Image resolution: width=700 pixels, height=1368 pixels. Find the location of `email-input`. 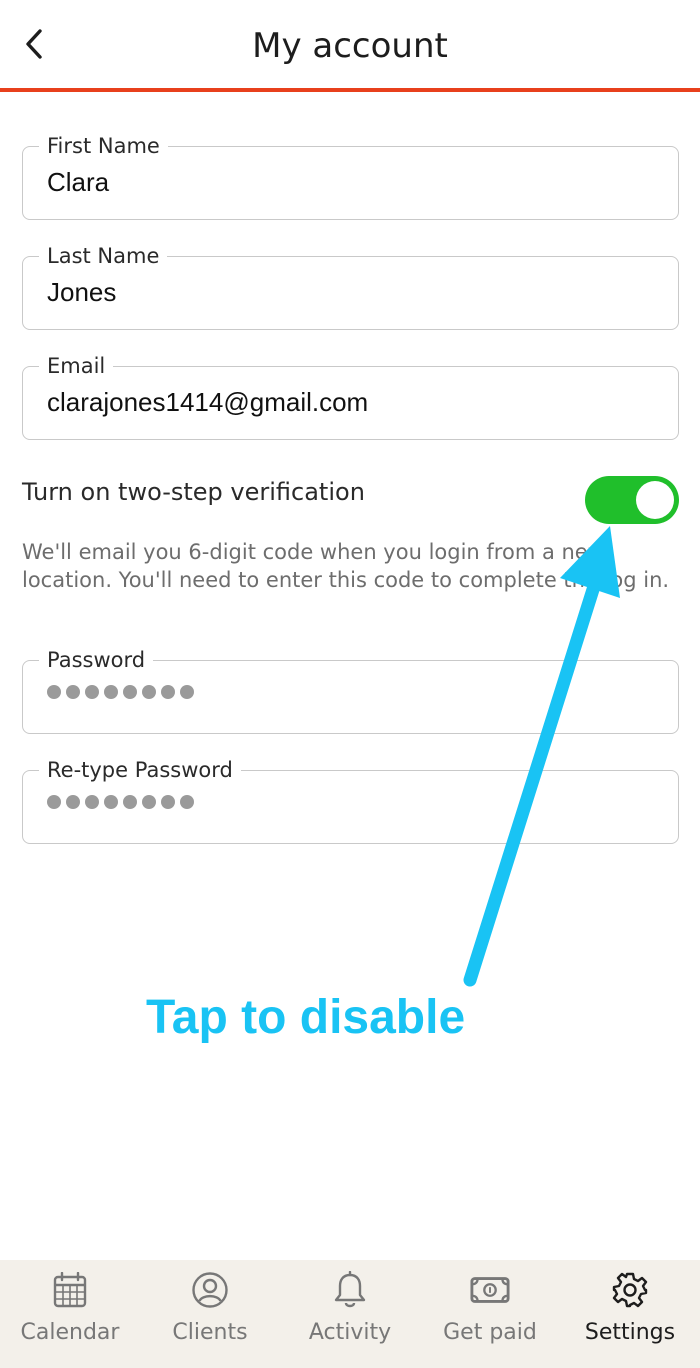

email-input is located at coordinates (352, 402).